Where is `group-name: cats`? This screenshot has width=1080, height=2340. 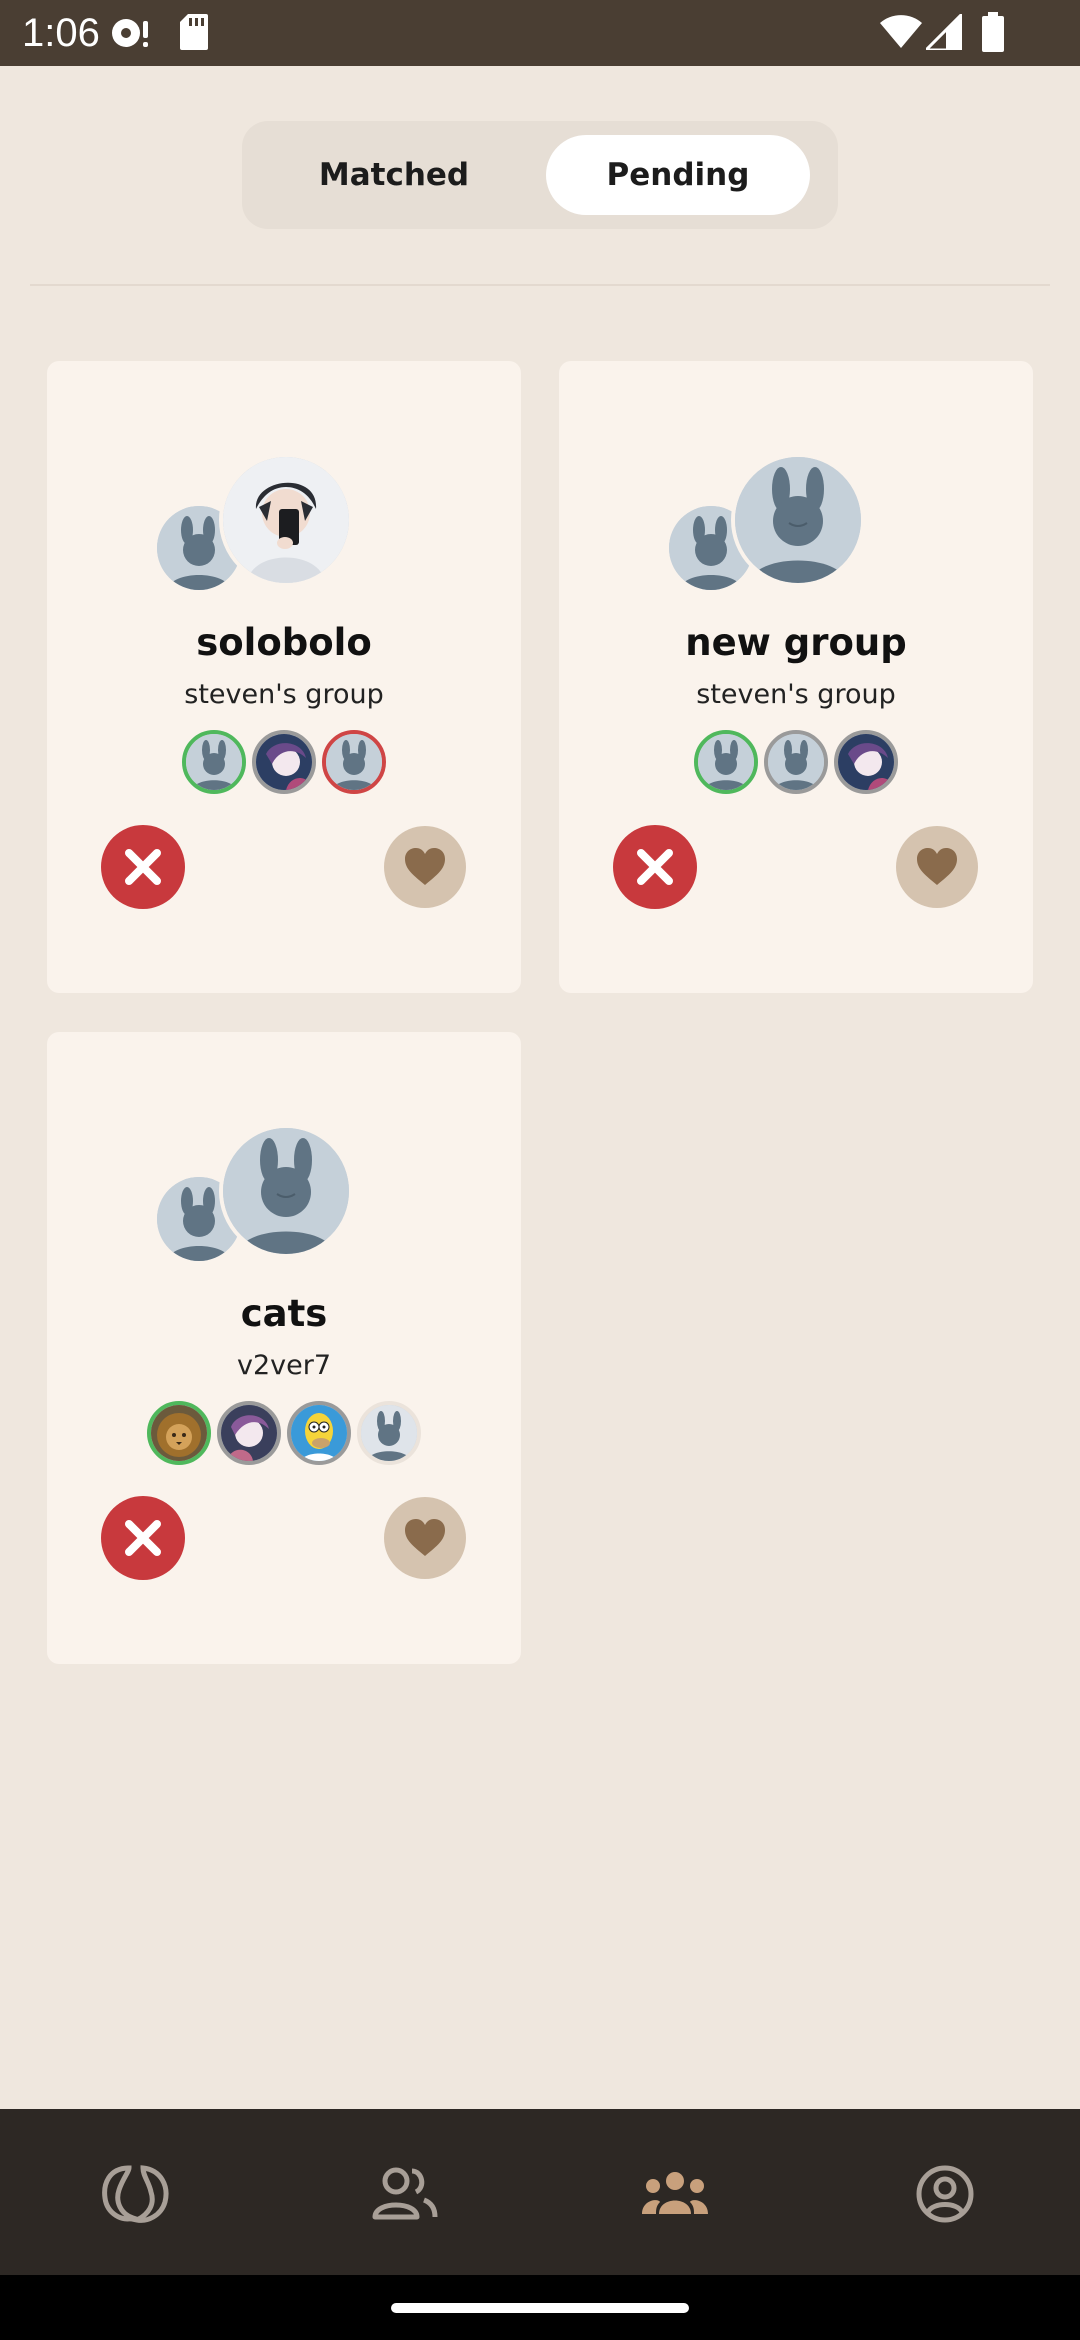
group-name: cats is located at coordinates (284, 1313).